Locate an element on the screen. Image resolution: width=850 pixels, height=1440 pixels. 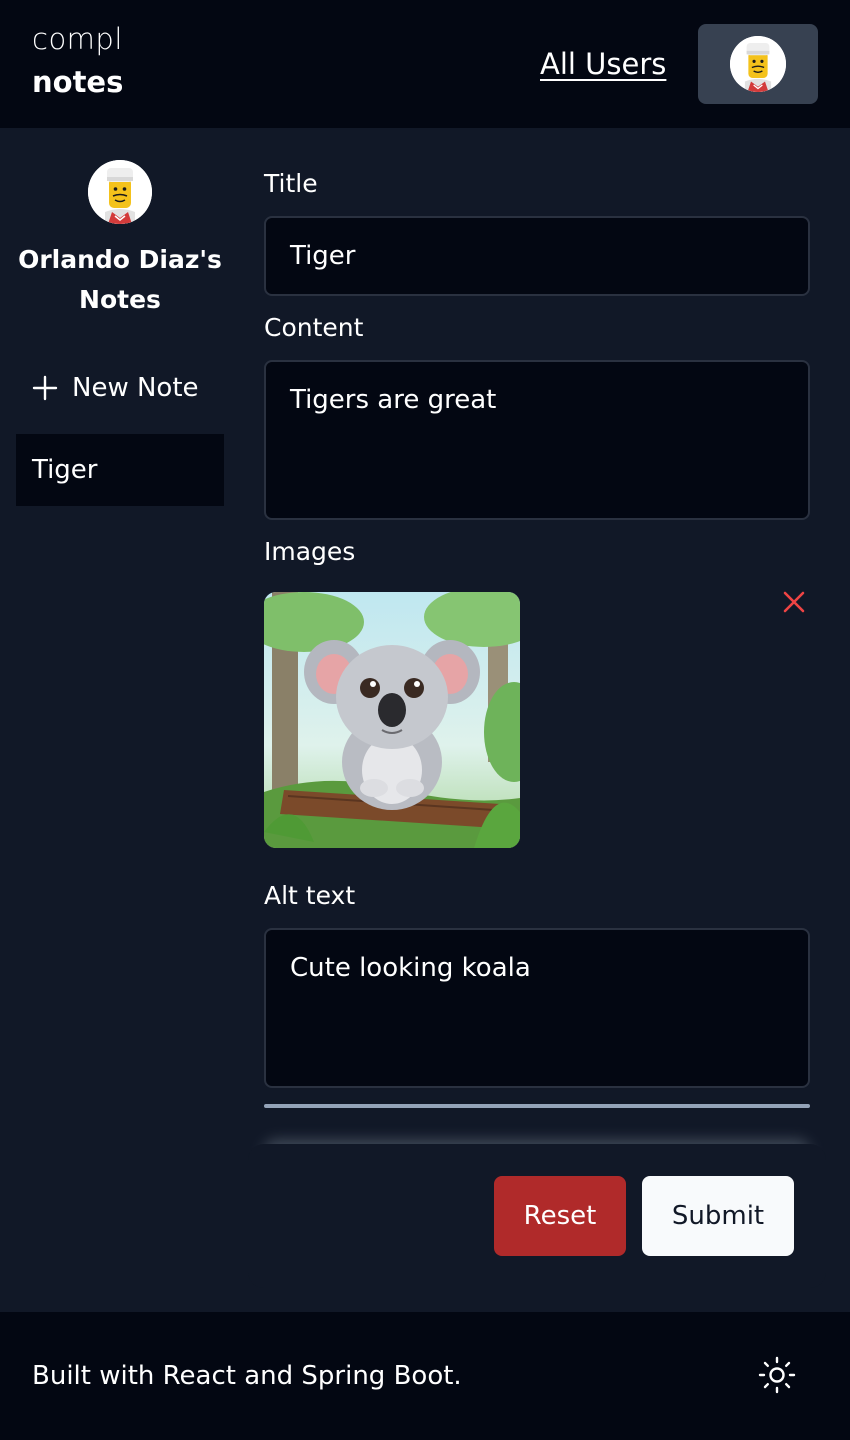
theme-toggle-sun-icon is located at coordinates (777, 1375).